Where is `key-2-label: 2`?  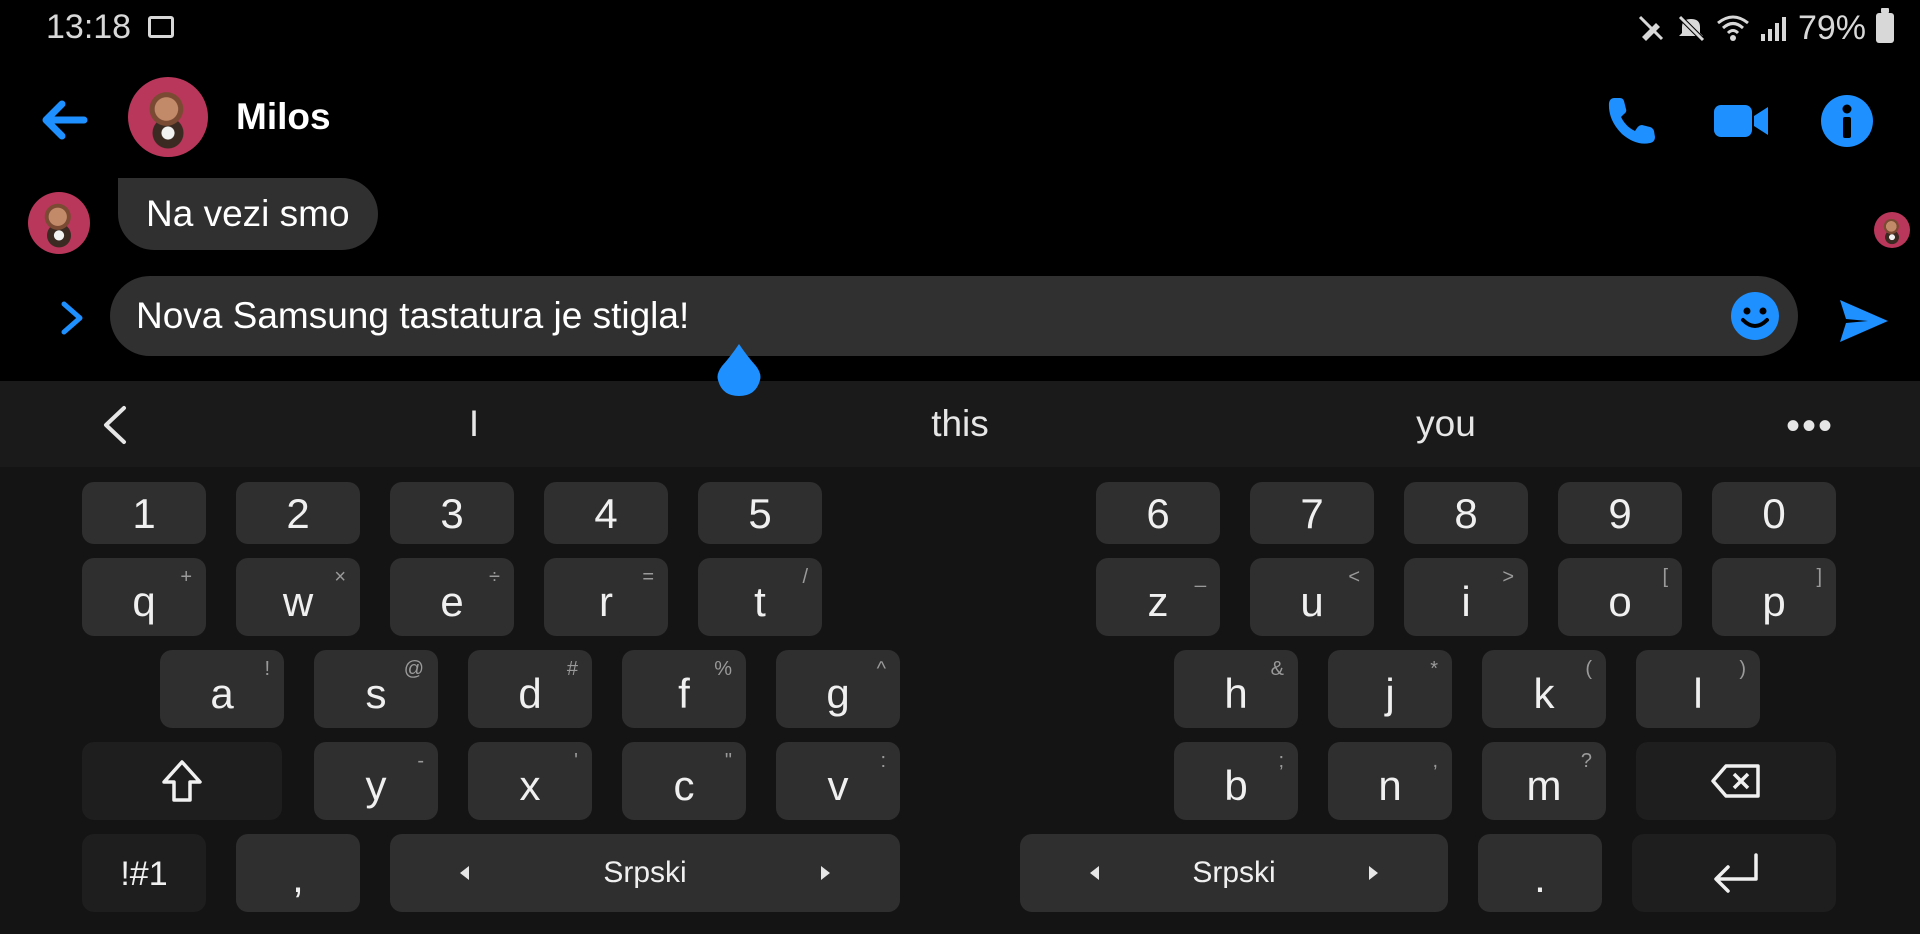
key-2-label: 2 is located at coordinates (298, 513).